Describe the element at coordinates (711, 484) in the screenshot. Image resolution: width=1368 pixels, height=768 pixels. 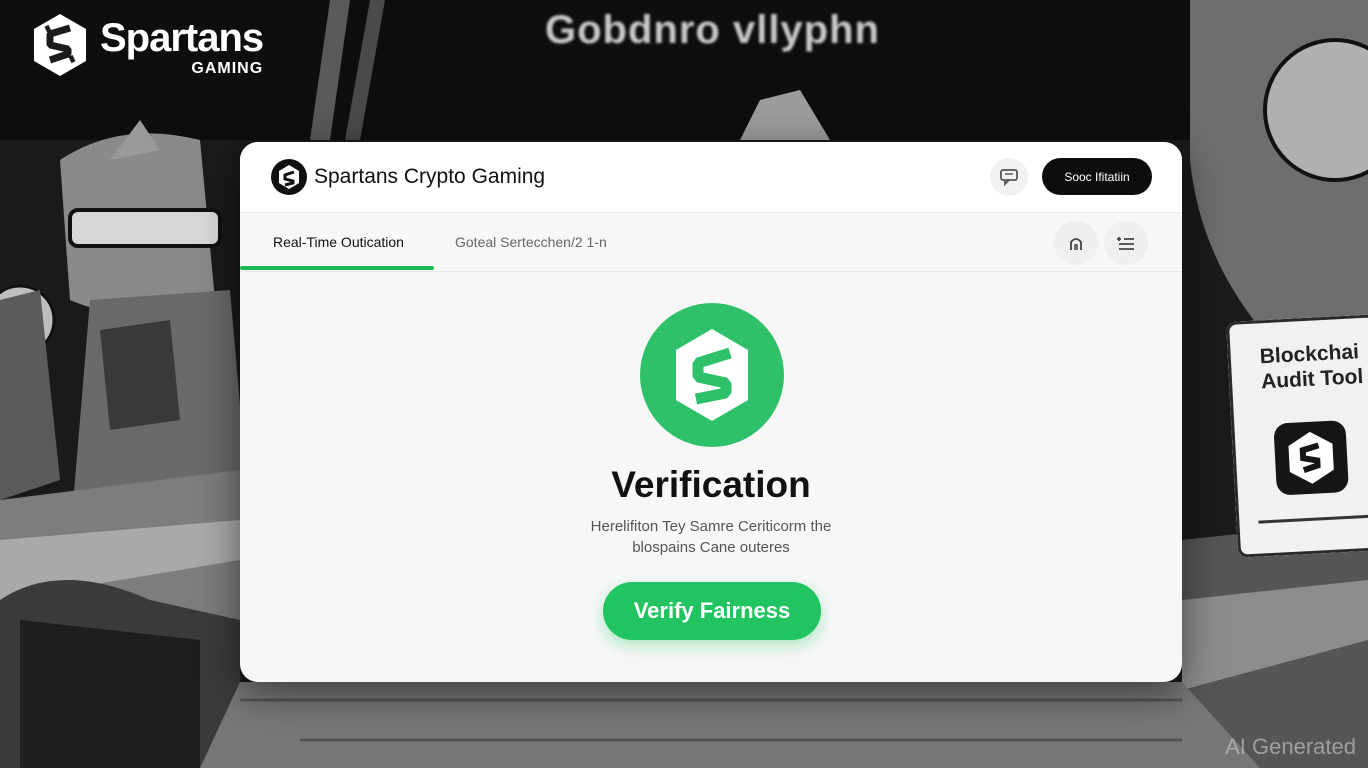
I see `page-title: Verification` at that location.